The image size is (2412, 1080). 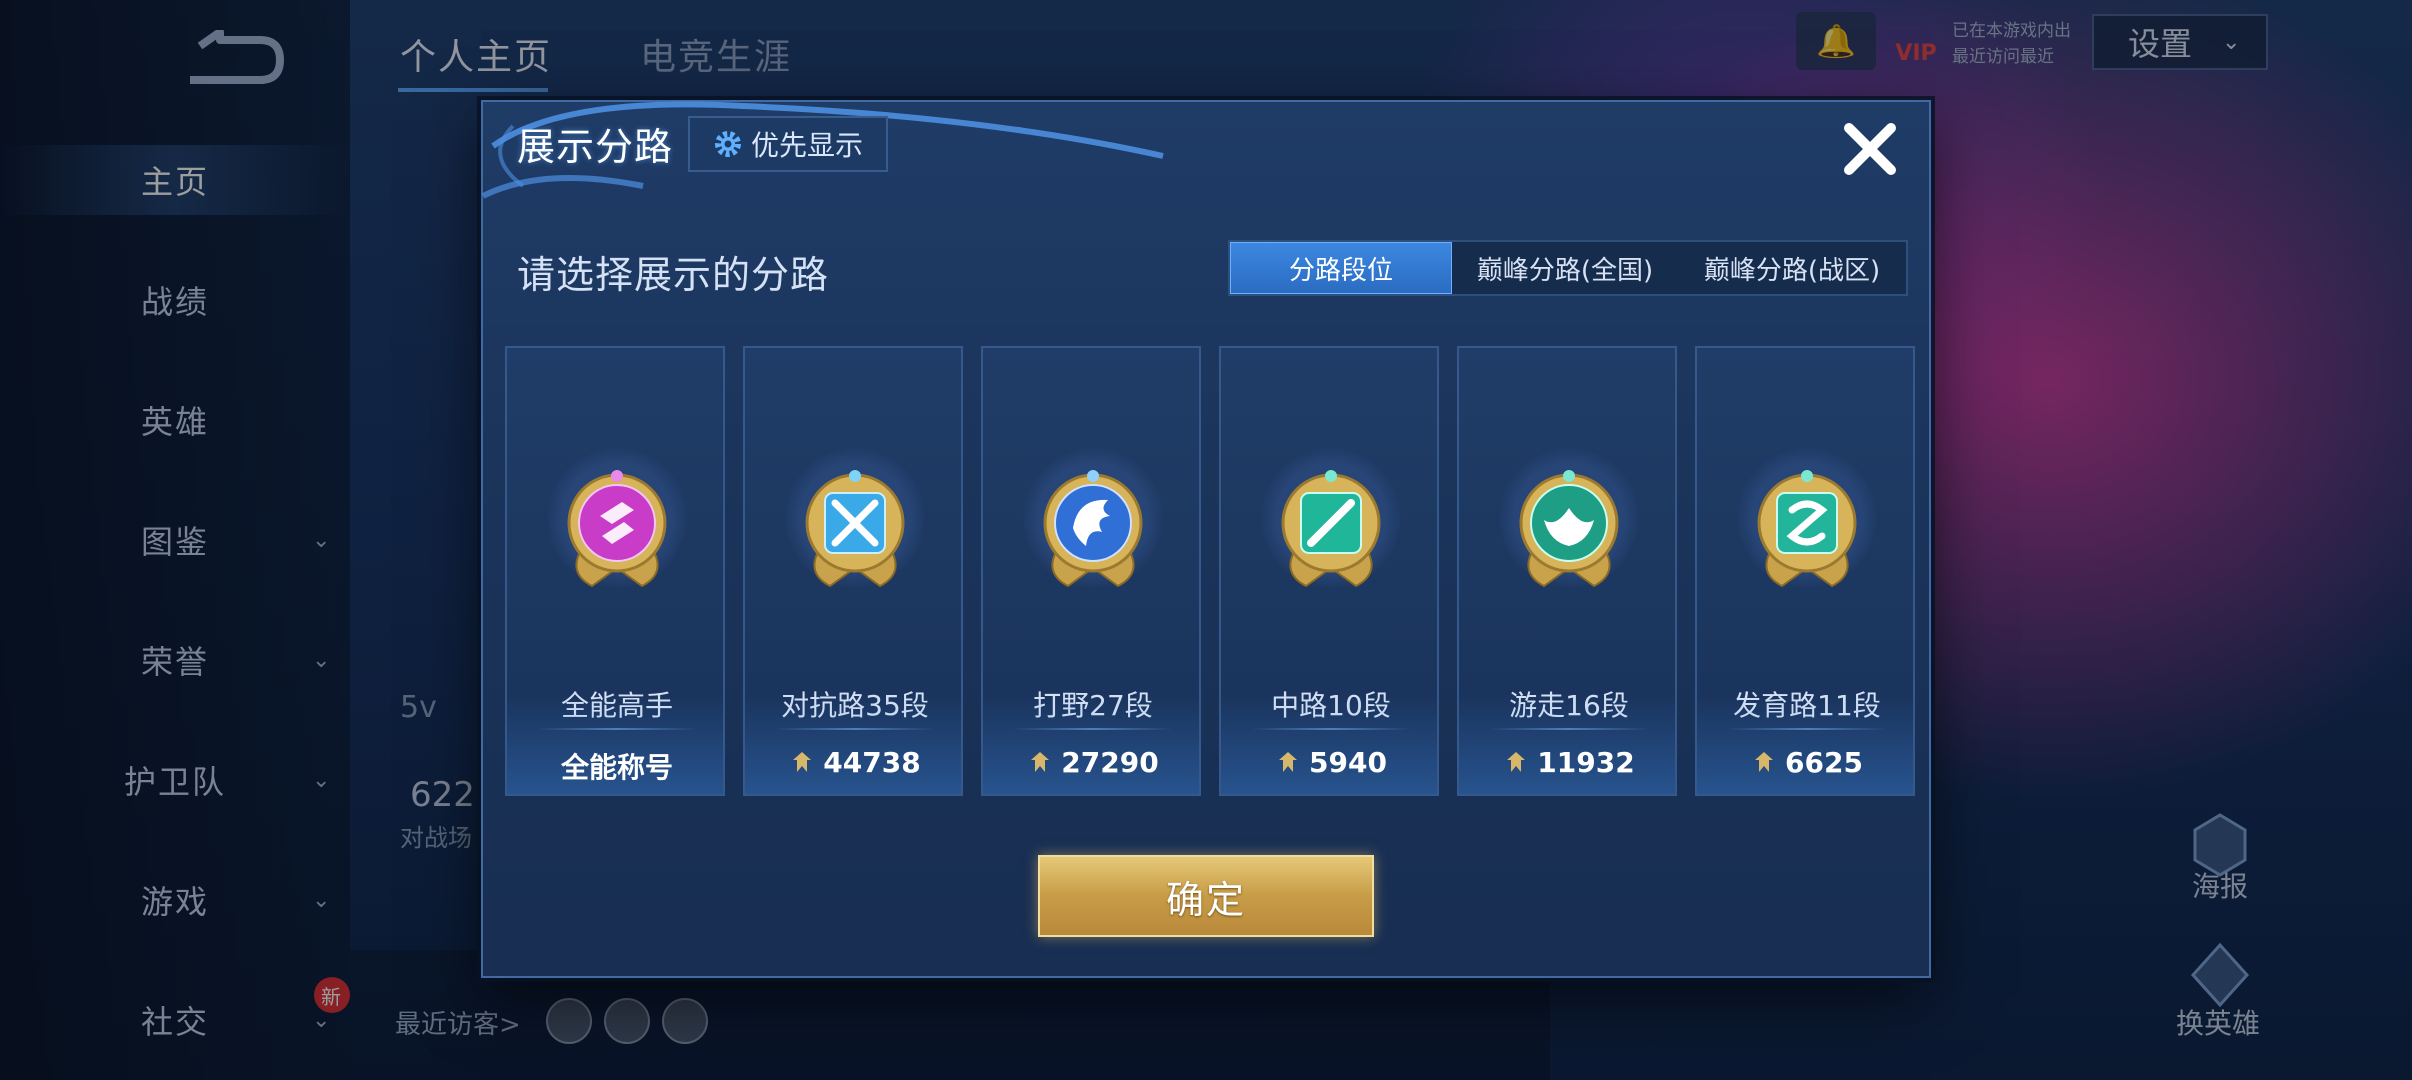 I want to click on match-count: 622, so click(x=442, y=795).